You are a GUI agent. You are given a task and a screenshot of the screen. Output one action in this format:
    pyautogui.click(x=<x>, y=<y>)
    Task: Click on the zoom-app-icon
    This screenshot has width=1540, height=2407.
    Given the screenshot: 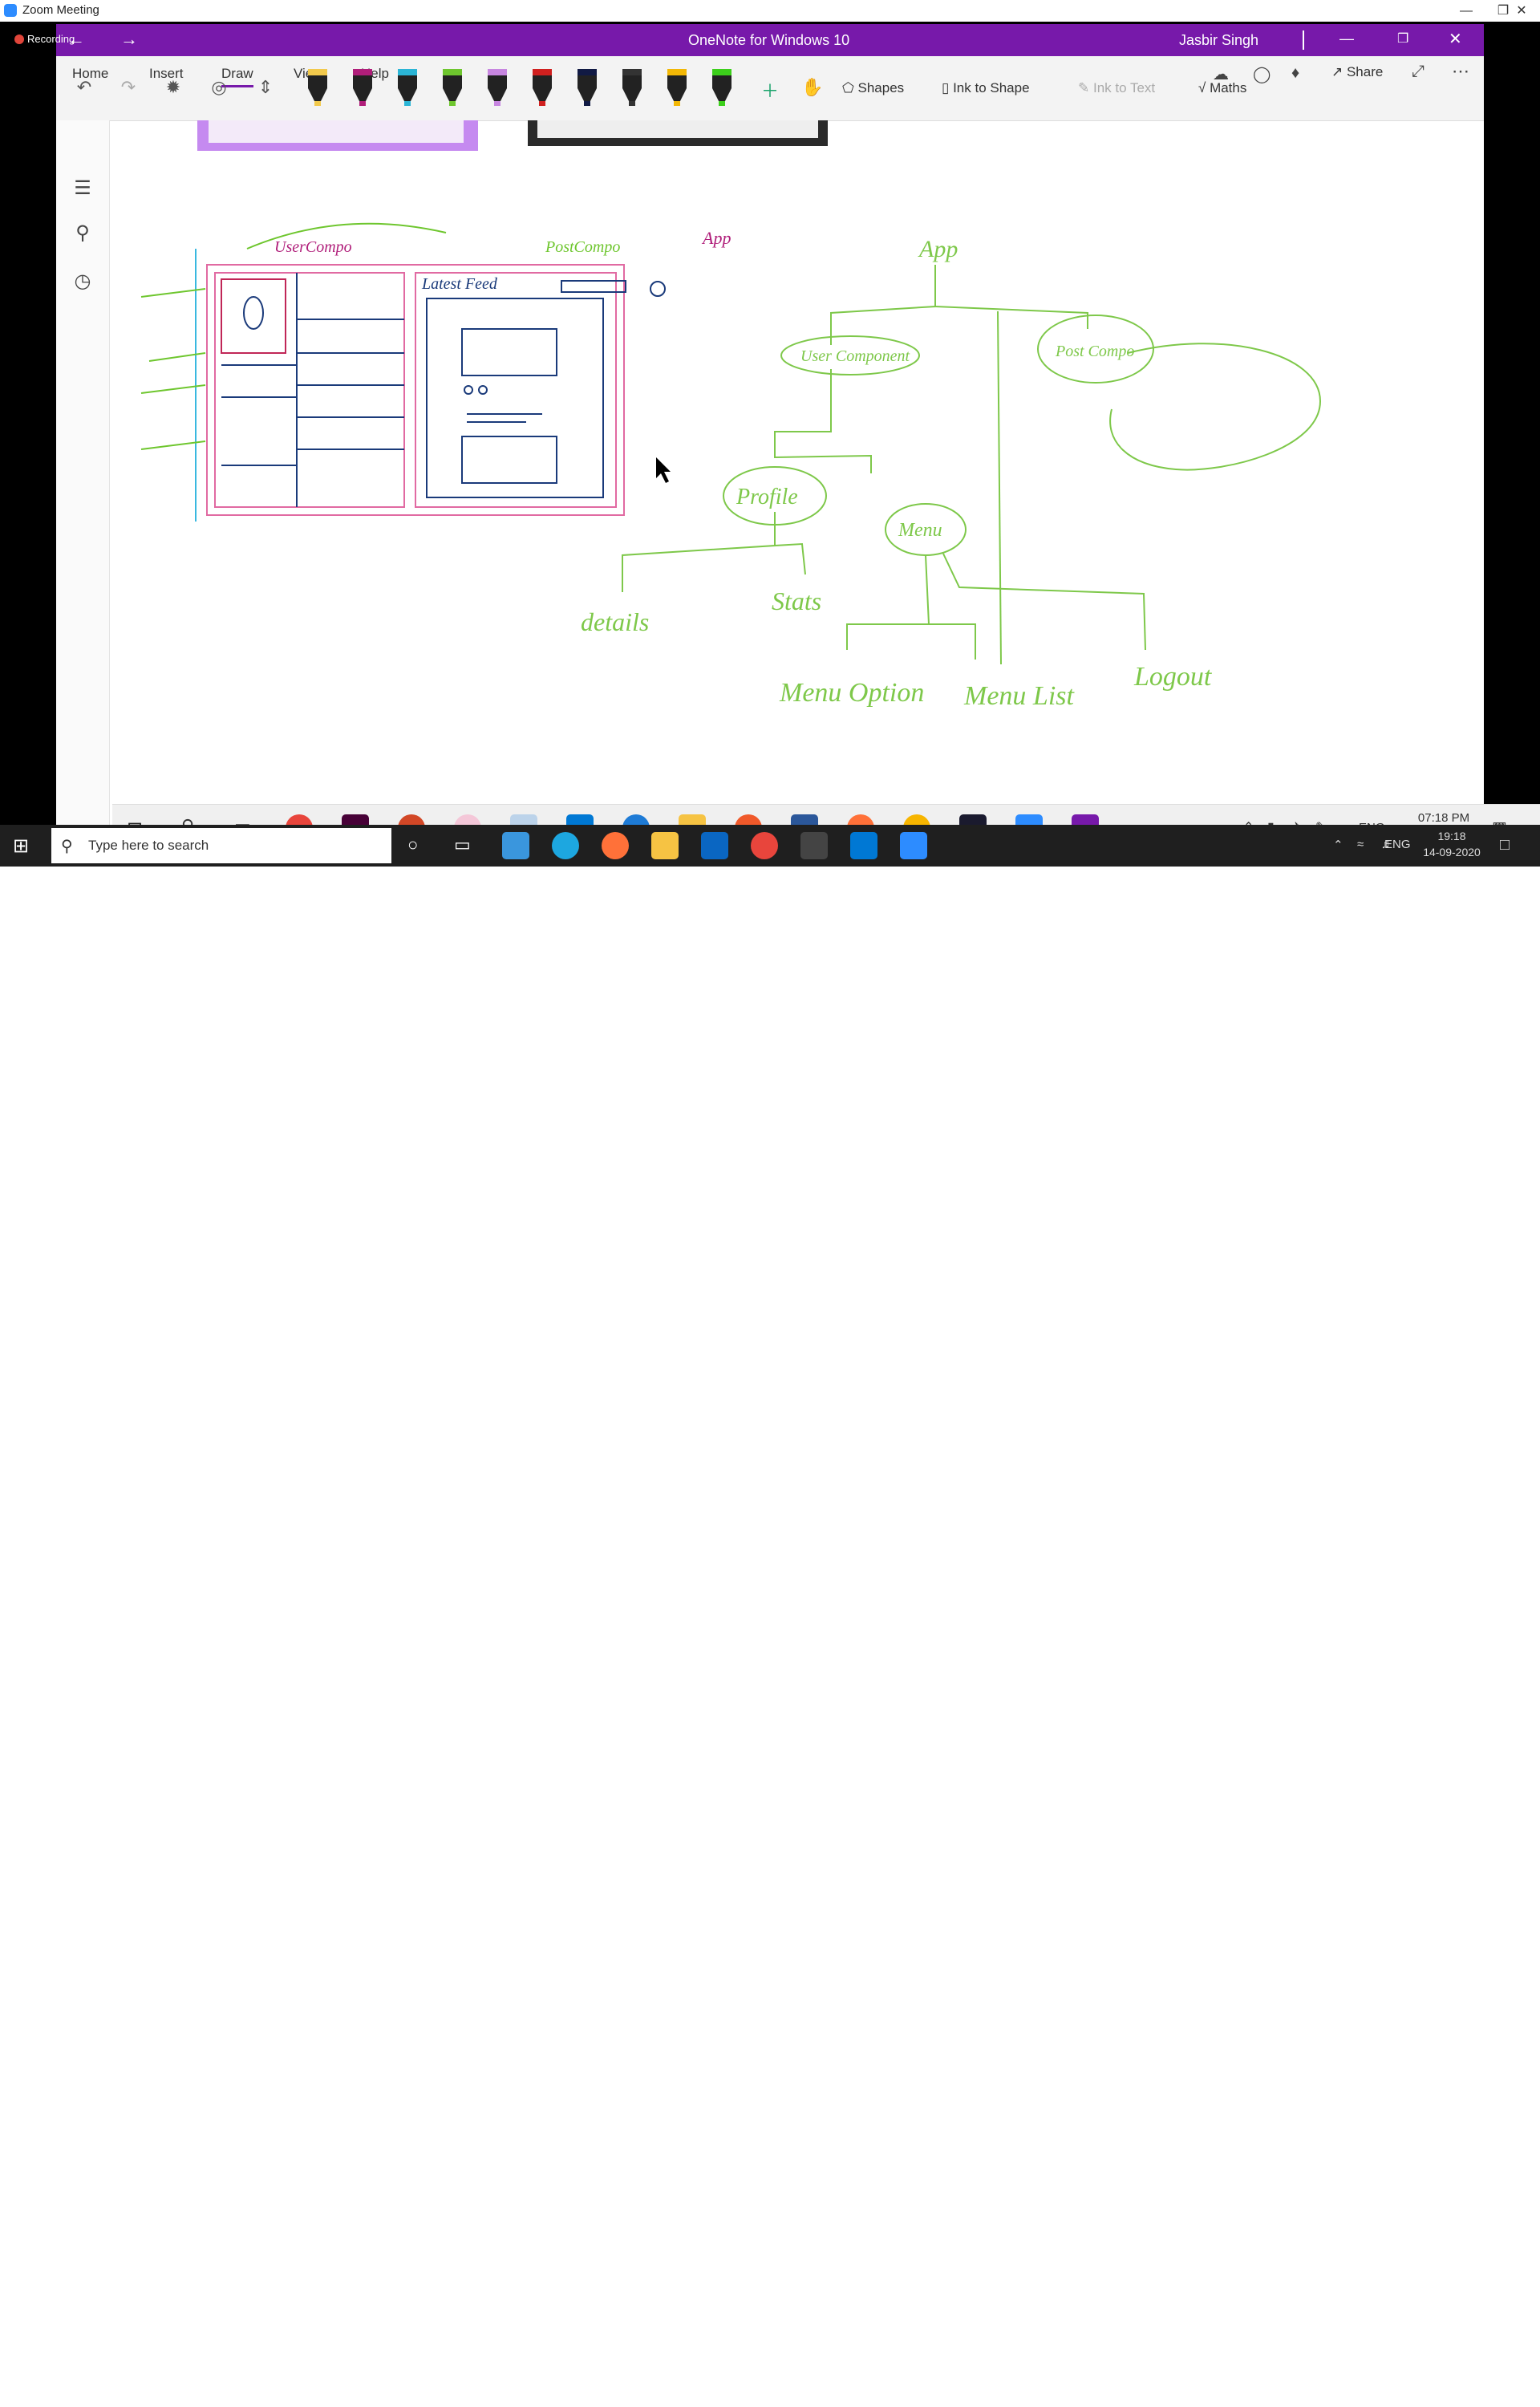 What is the action you would take?
    pyautogui.click(x=10, y=11)
    